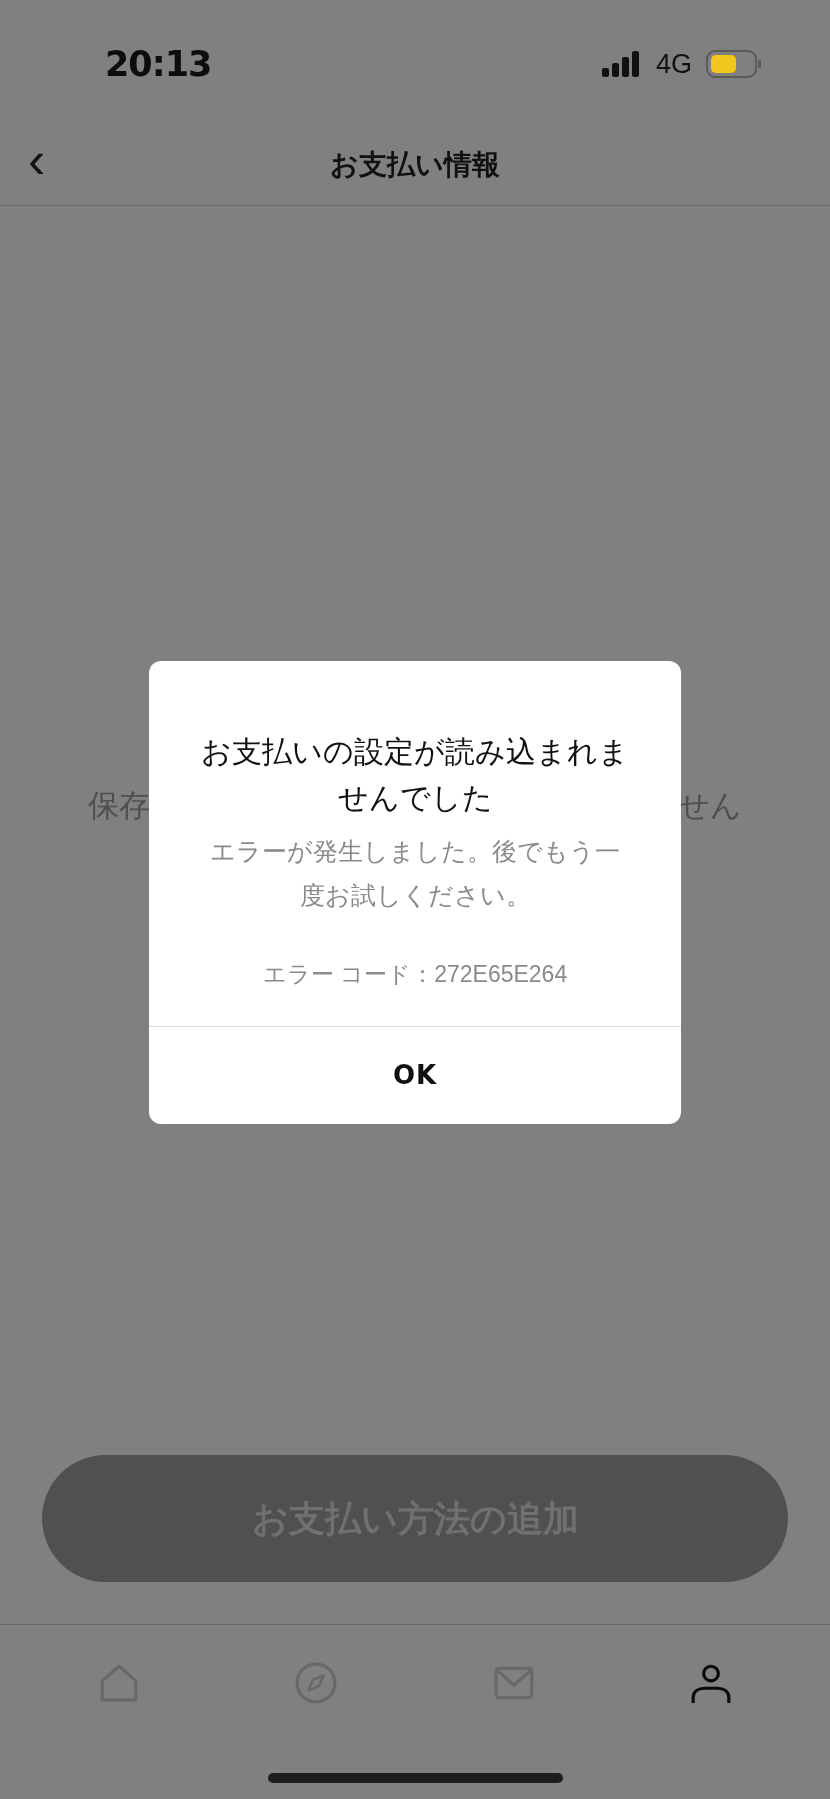 The height and width of the screenshot is (1799, 830). What do you see at coordinates (415, 974) in the screenshot?
I see `error-code-text: エラー コード：272E65E264` at bounding box center [415, 974].